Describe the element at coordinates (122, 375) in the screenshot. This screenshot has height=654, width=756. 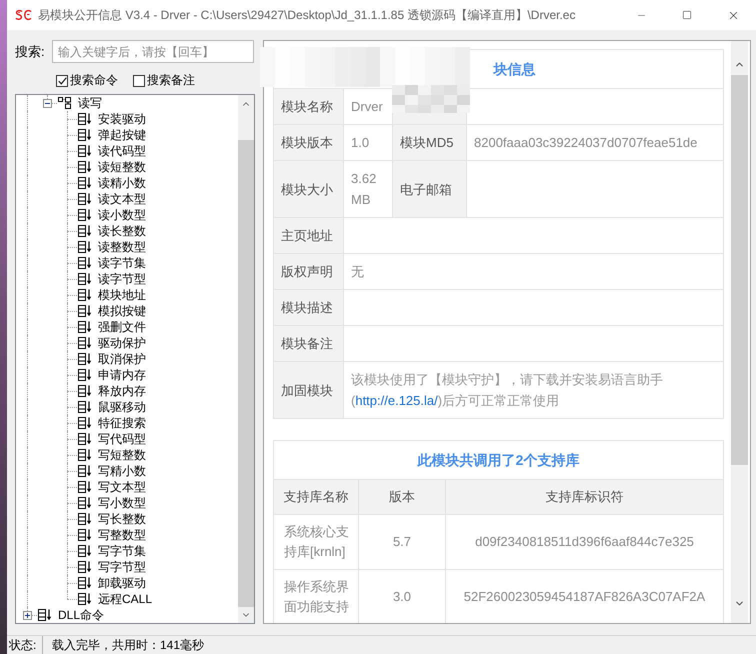
I see `tree-item: 申请内存` at that location.